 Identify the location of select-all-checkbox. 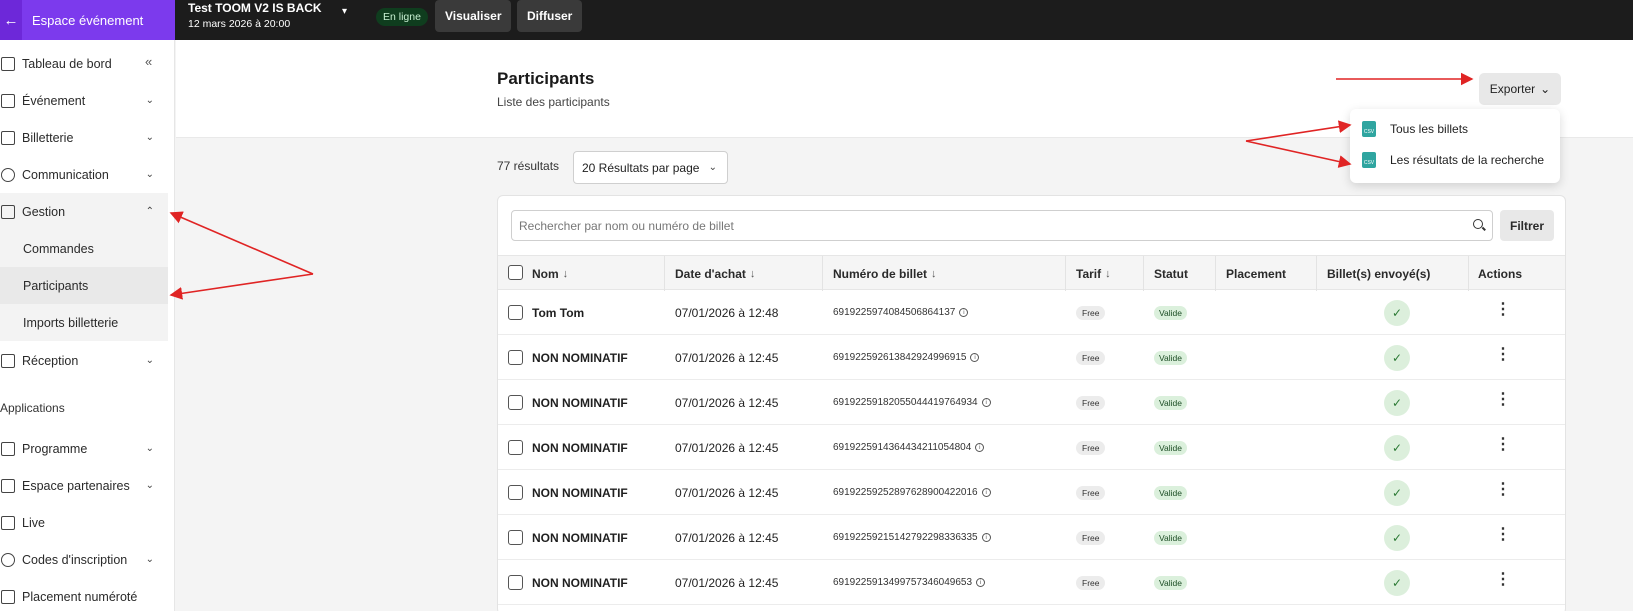
(515, 272).